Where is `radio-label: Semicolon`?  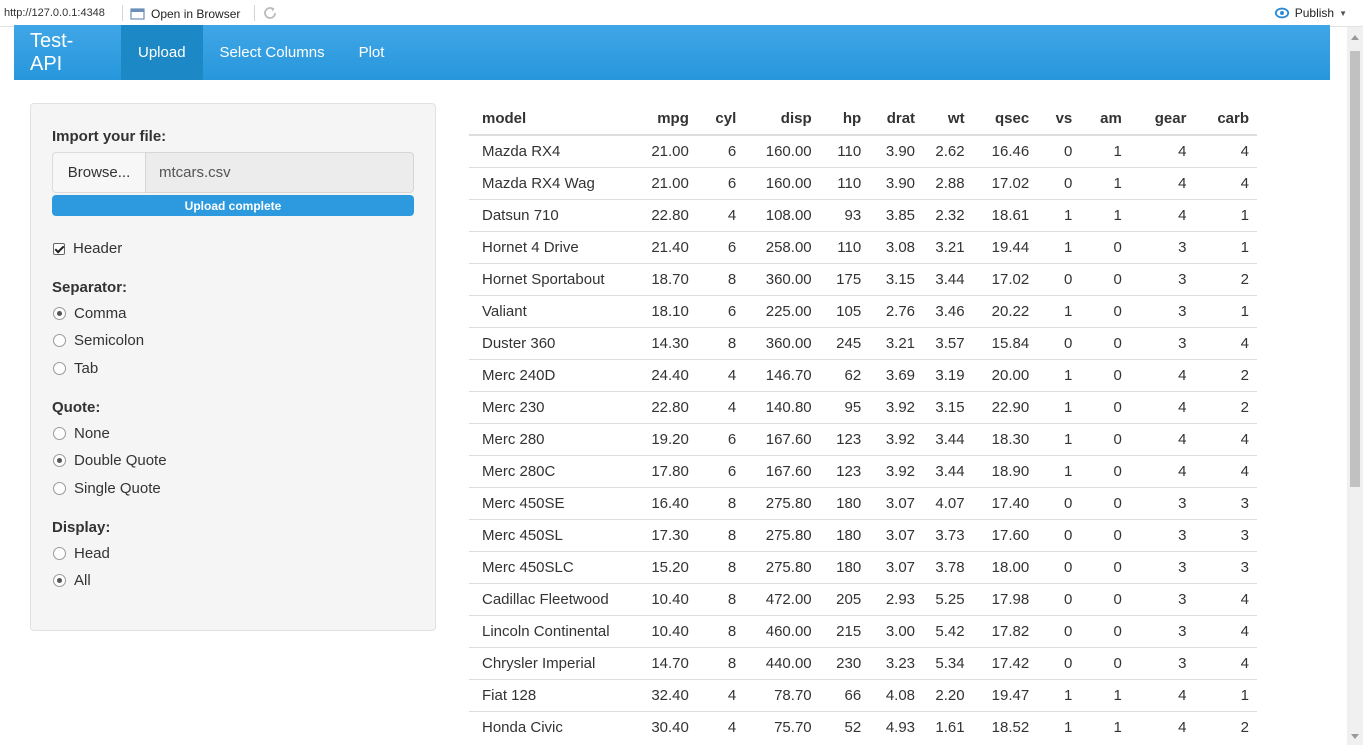 radio-label: Semicolon is located at coordinates (109, 340).